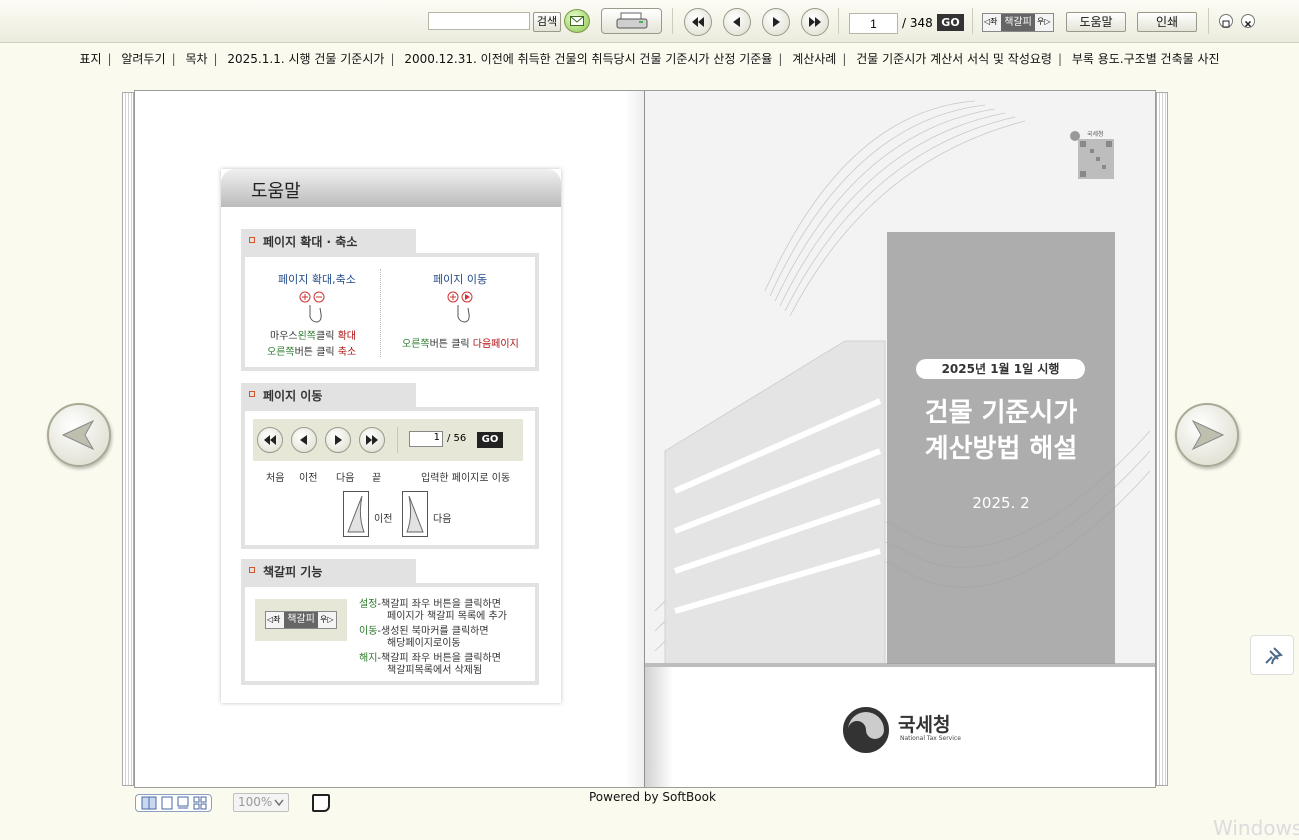 The image size is (1299, 840). I want to click on org-name-en: National Tax Service, so click(930, 738).